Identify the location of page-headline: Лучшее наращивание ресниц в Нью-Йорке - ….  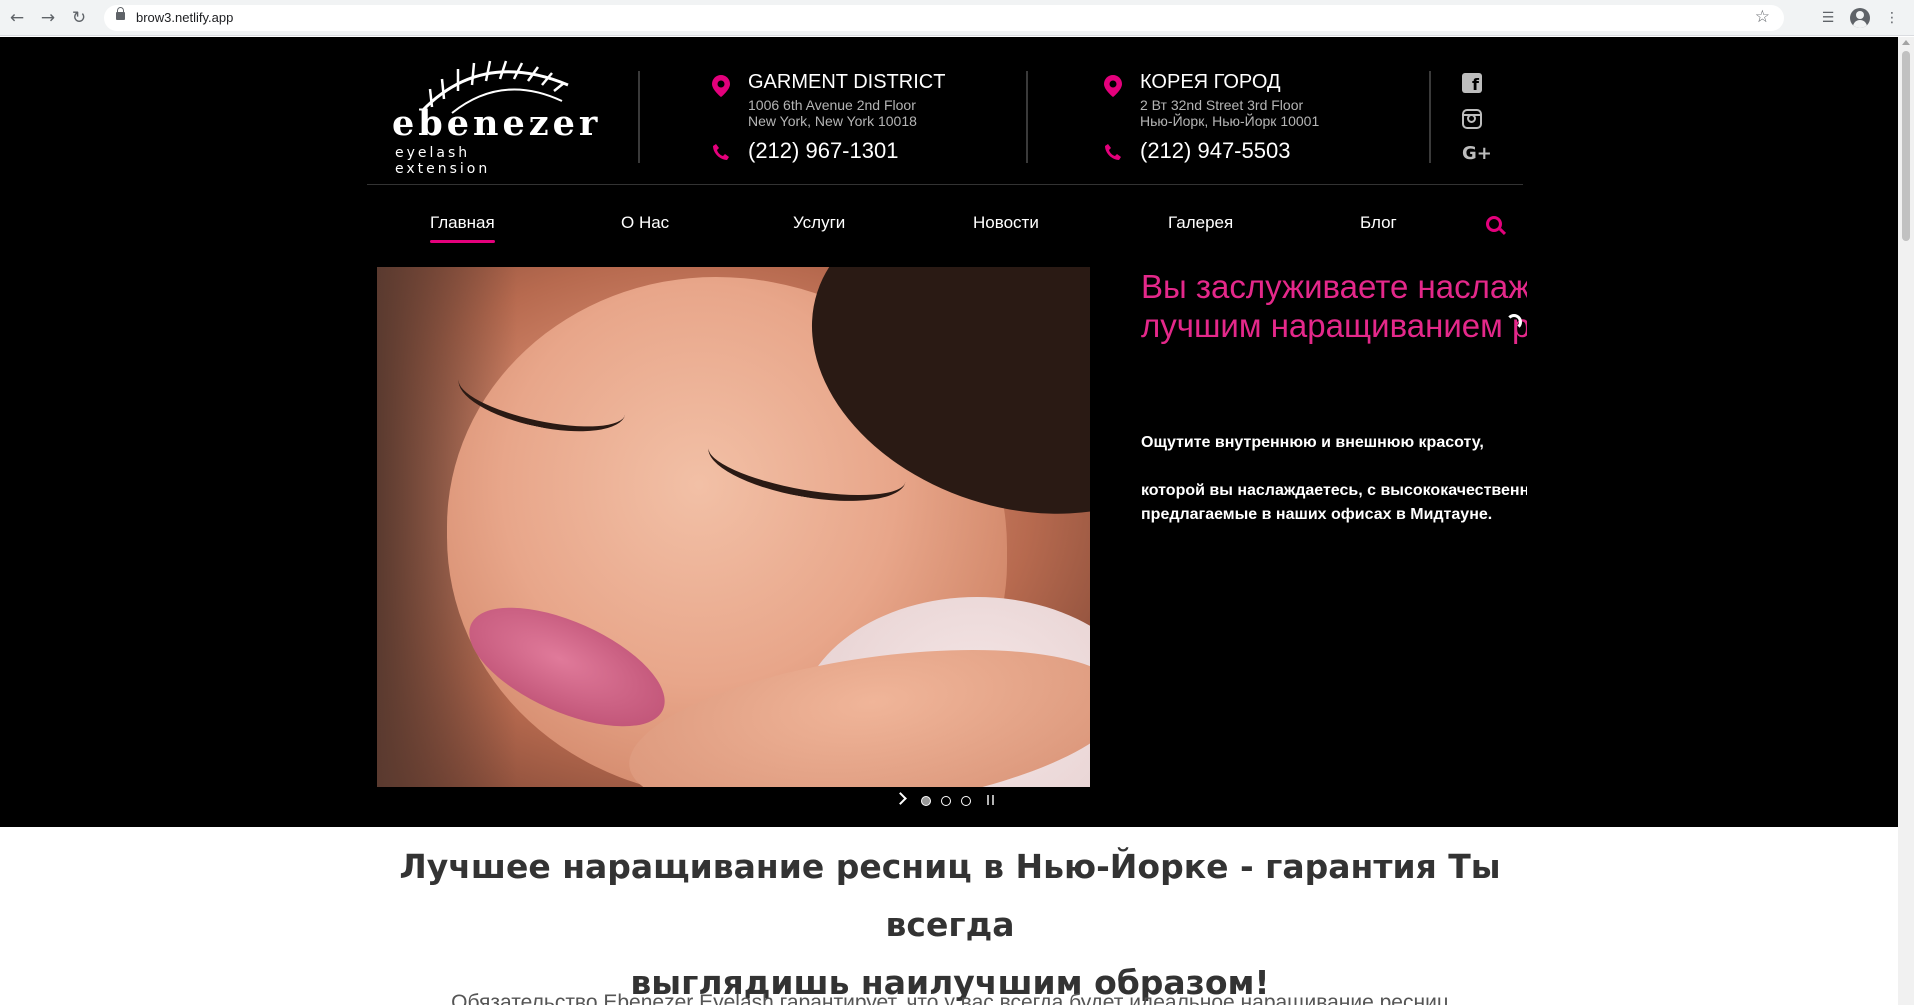
(950, 921).